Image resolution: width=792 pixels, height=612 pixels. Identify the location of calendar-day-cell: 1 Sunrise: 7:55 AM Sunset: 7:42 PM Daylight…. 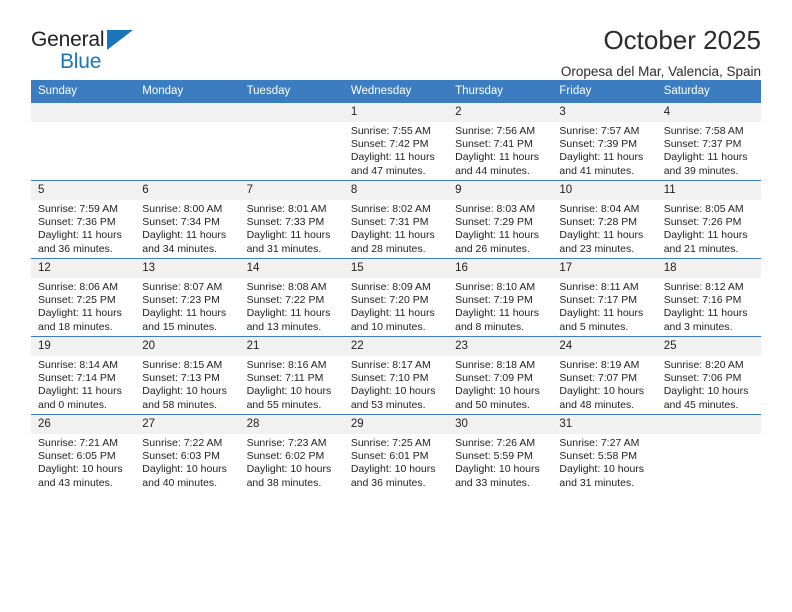
(396, 141).